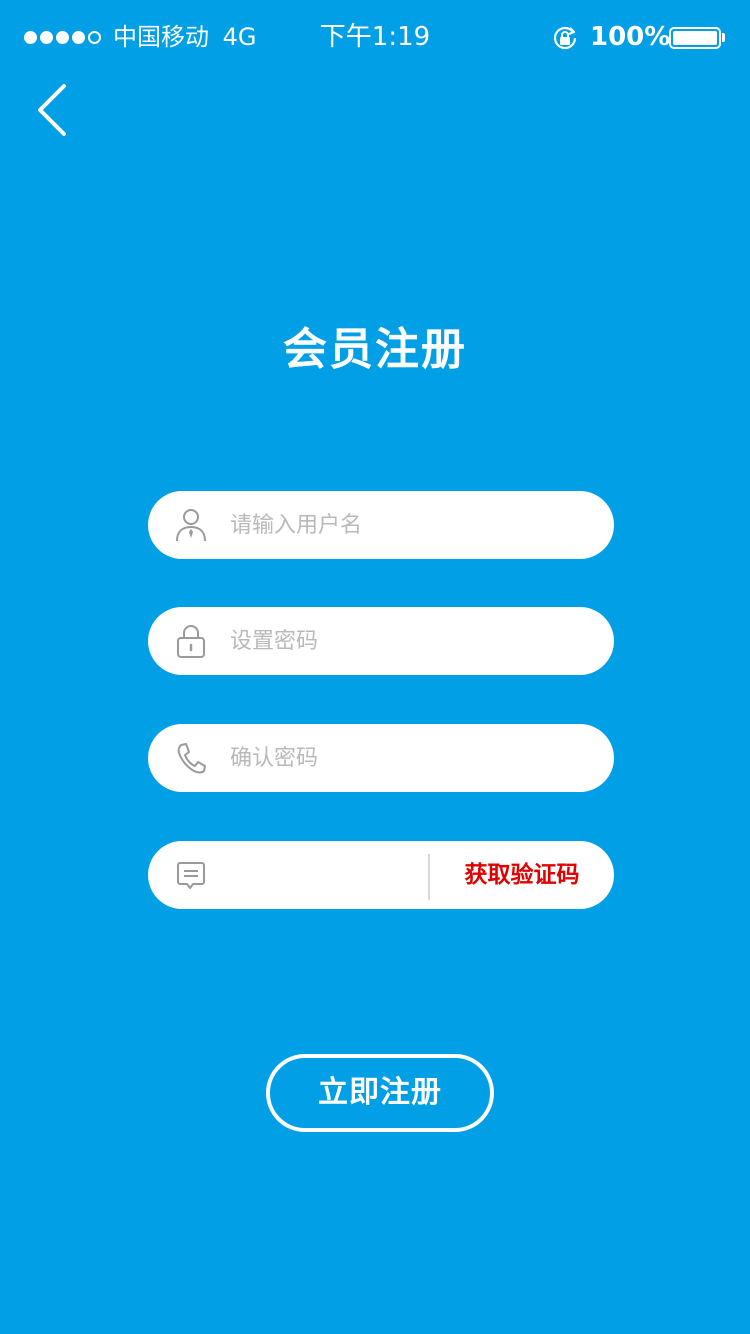 Image resolution: width=750 pixels, height=1334 pixels. I want to click on battery-icon, so click(695, 38).